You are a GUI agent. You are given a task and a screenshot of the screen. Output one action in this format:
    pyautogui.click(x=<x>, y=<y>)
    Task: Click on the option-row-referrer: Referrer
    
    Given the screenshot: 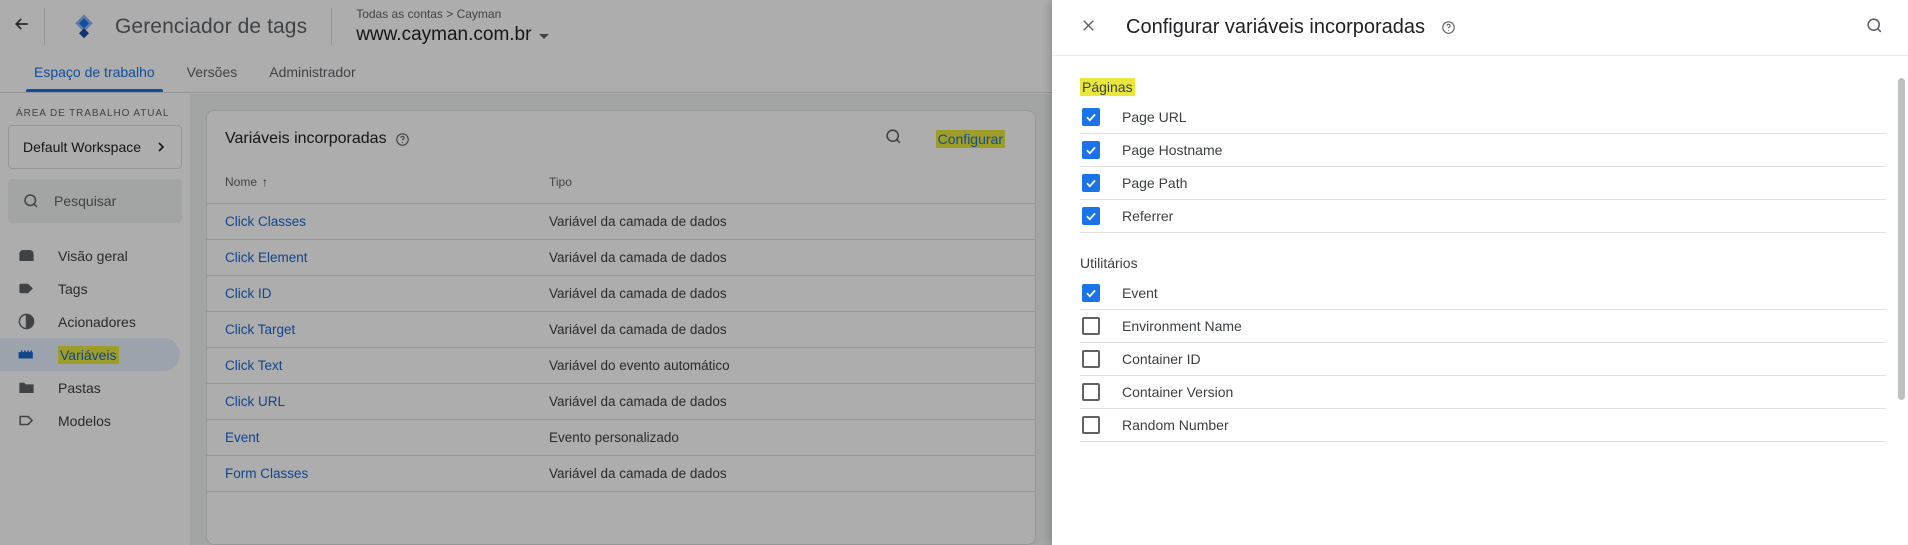 What is the action you would take?
    pyautogui.click(x=1483, y=216)
    